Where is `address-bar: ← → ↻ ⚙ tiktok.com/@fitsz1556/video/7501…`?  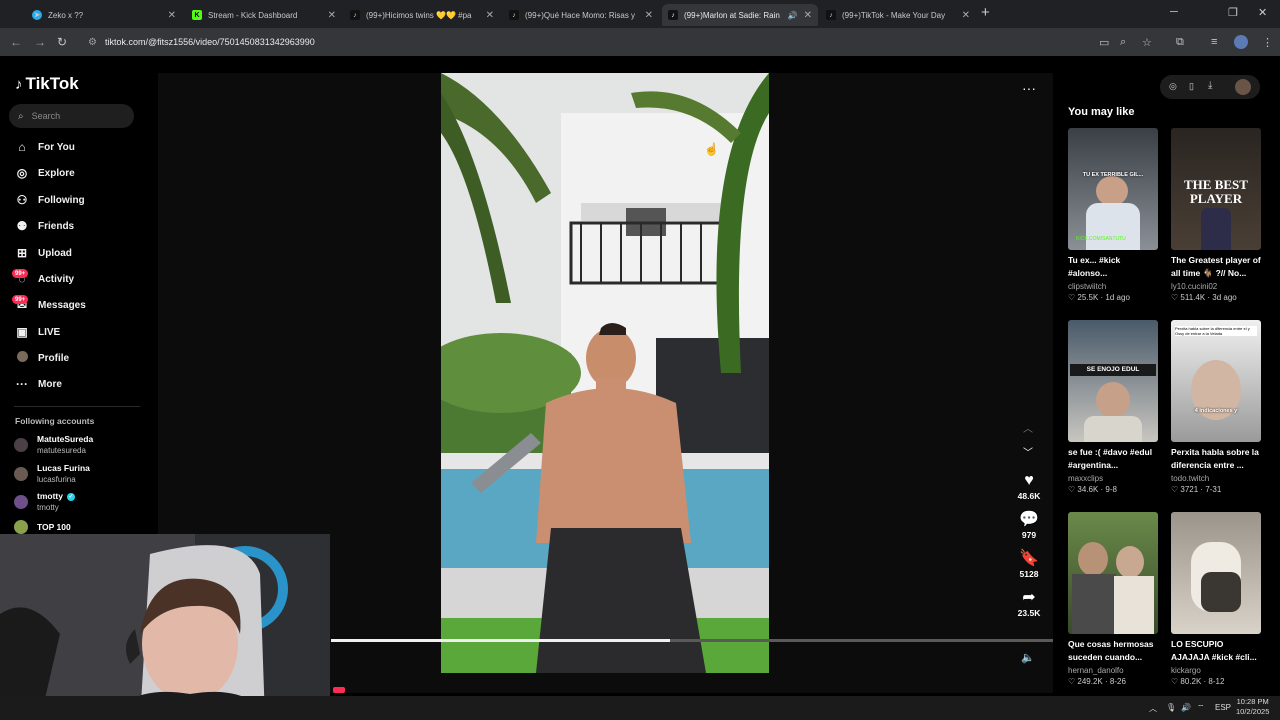 address-bar: ← → ↻ ⚙ tiktok.com/@fitsz1556/video/7501… is located at coordinates (640, 42).